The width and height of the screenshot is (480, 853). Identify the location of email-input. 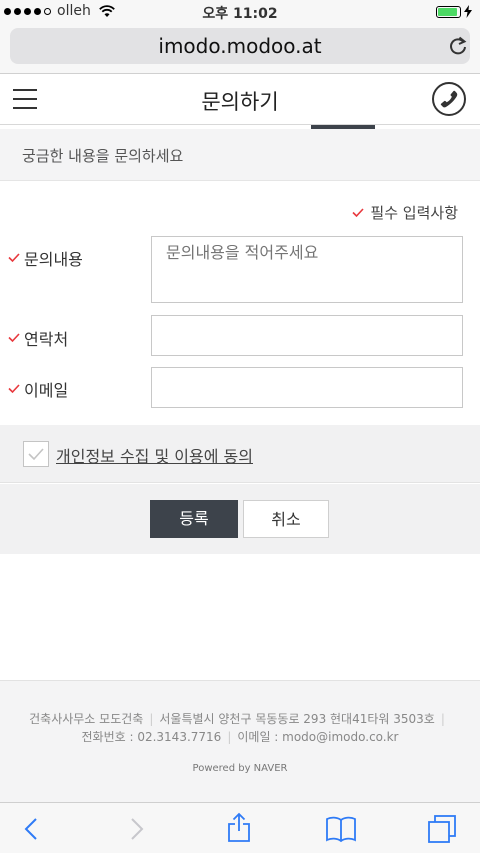
(307, 387).